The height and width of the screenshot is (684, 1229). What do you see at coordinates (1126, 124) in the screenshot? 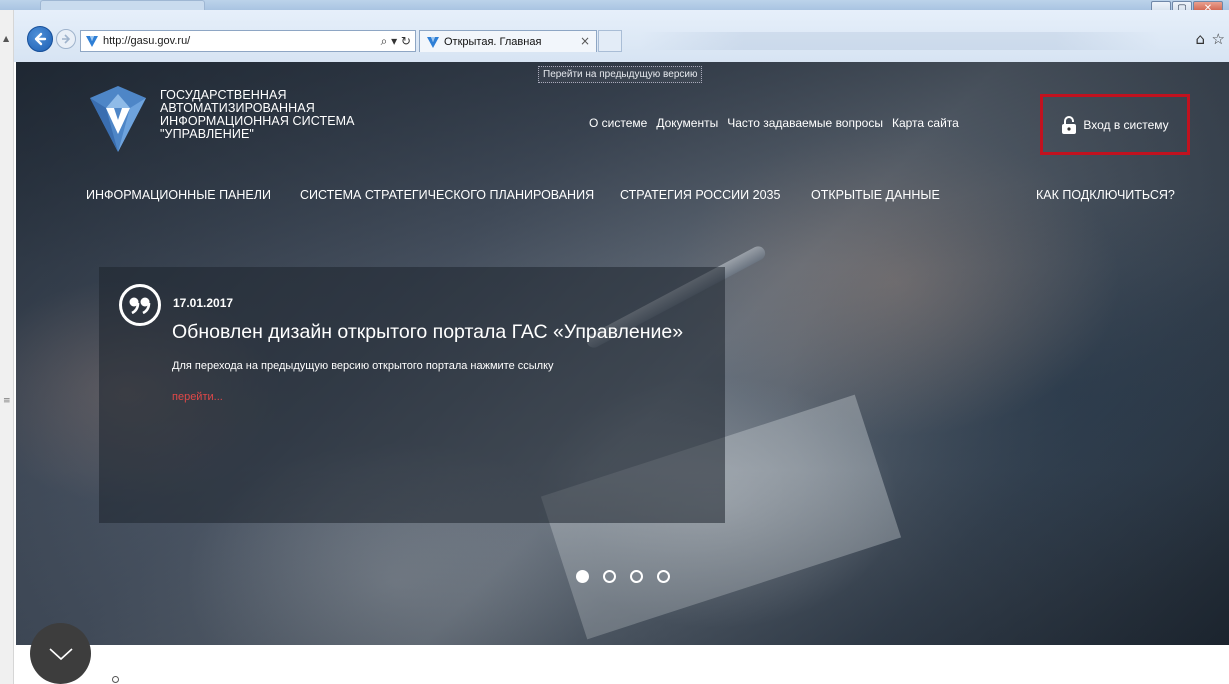
I see `login-label: Вход в систему` at bounding box center [1126, 124].